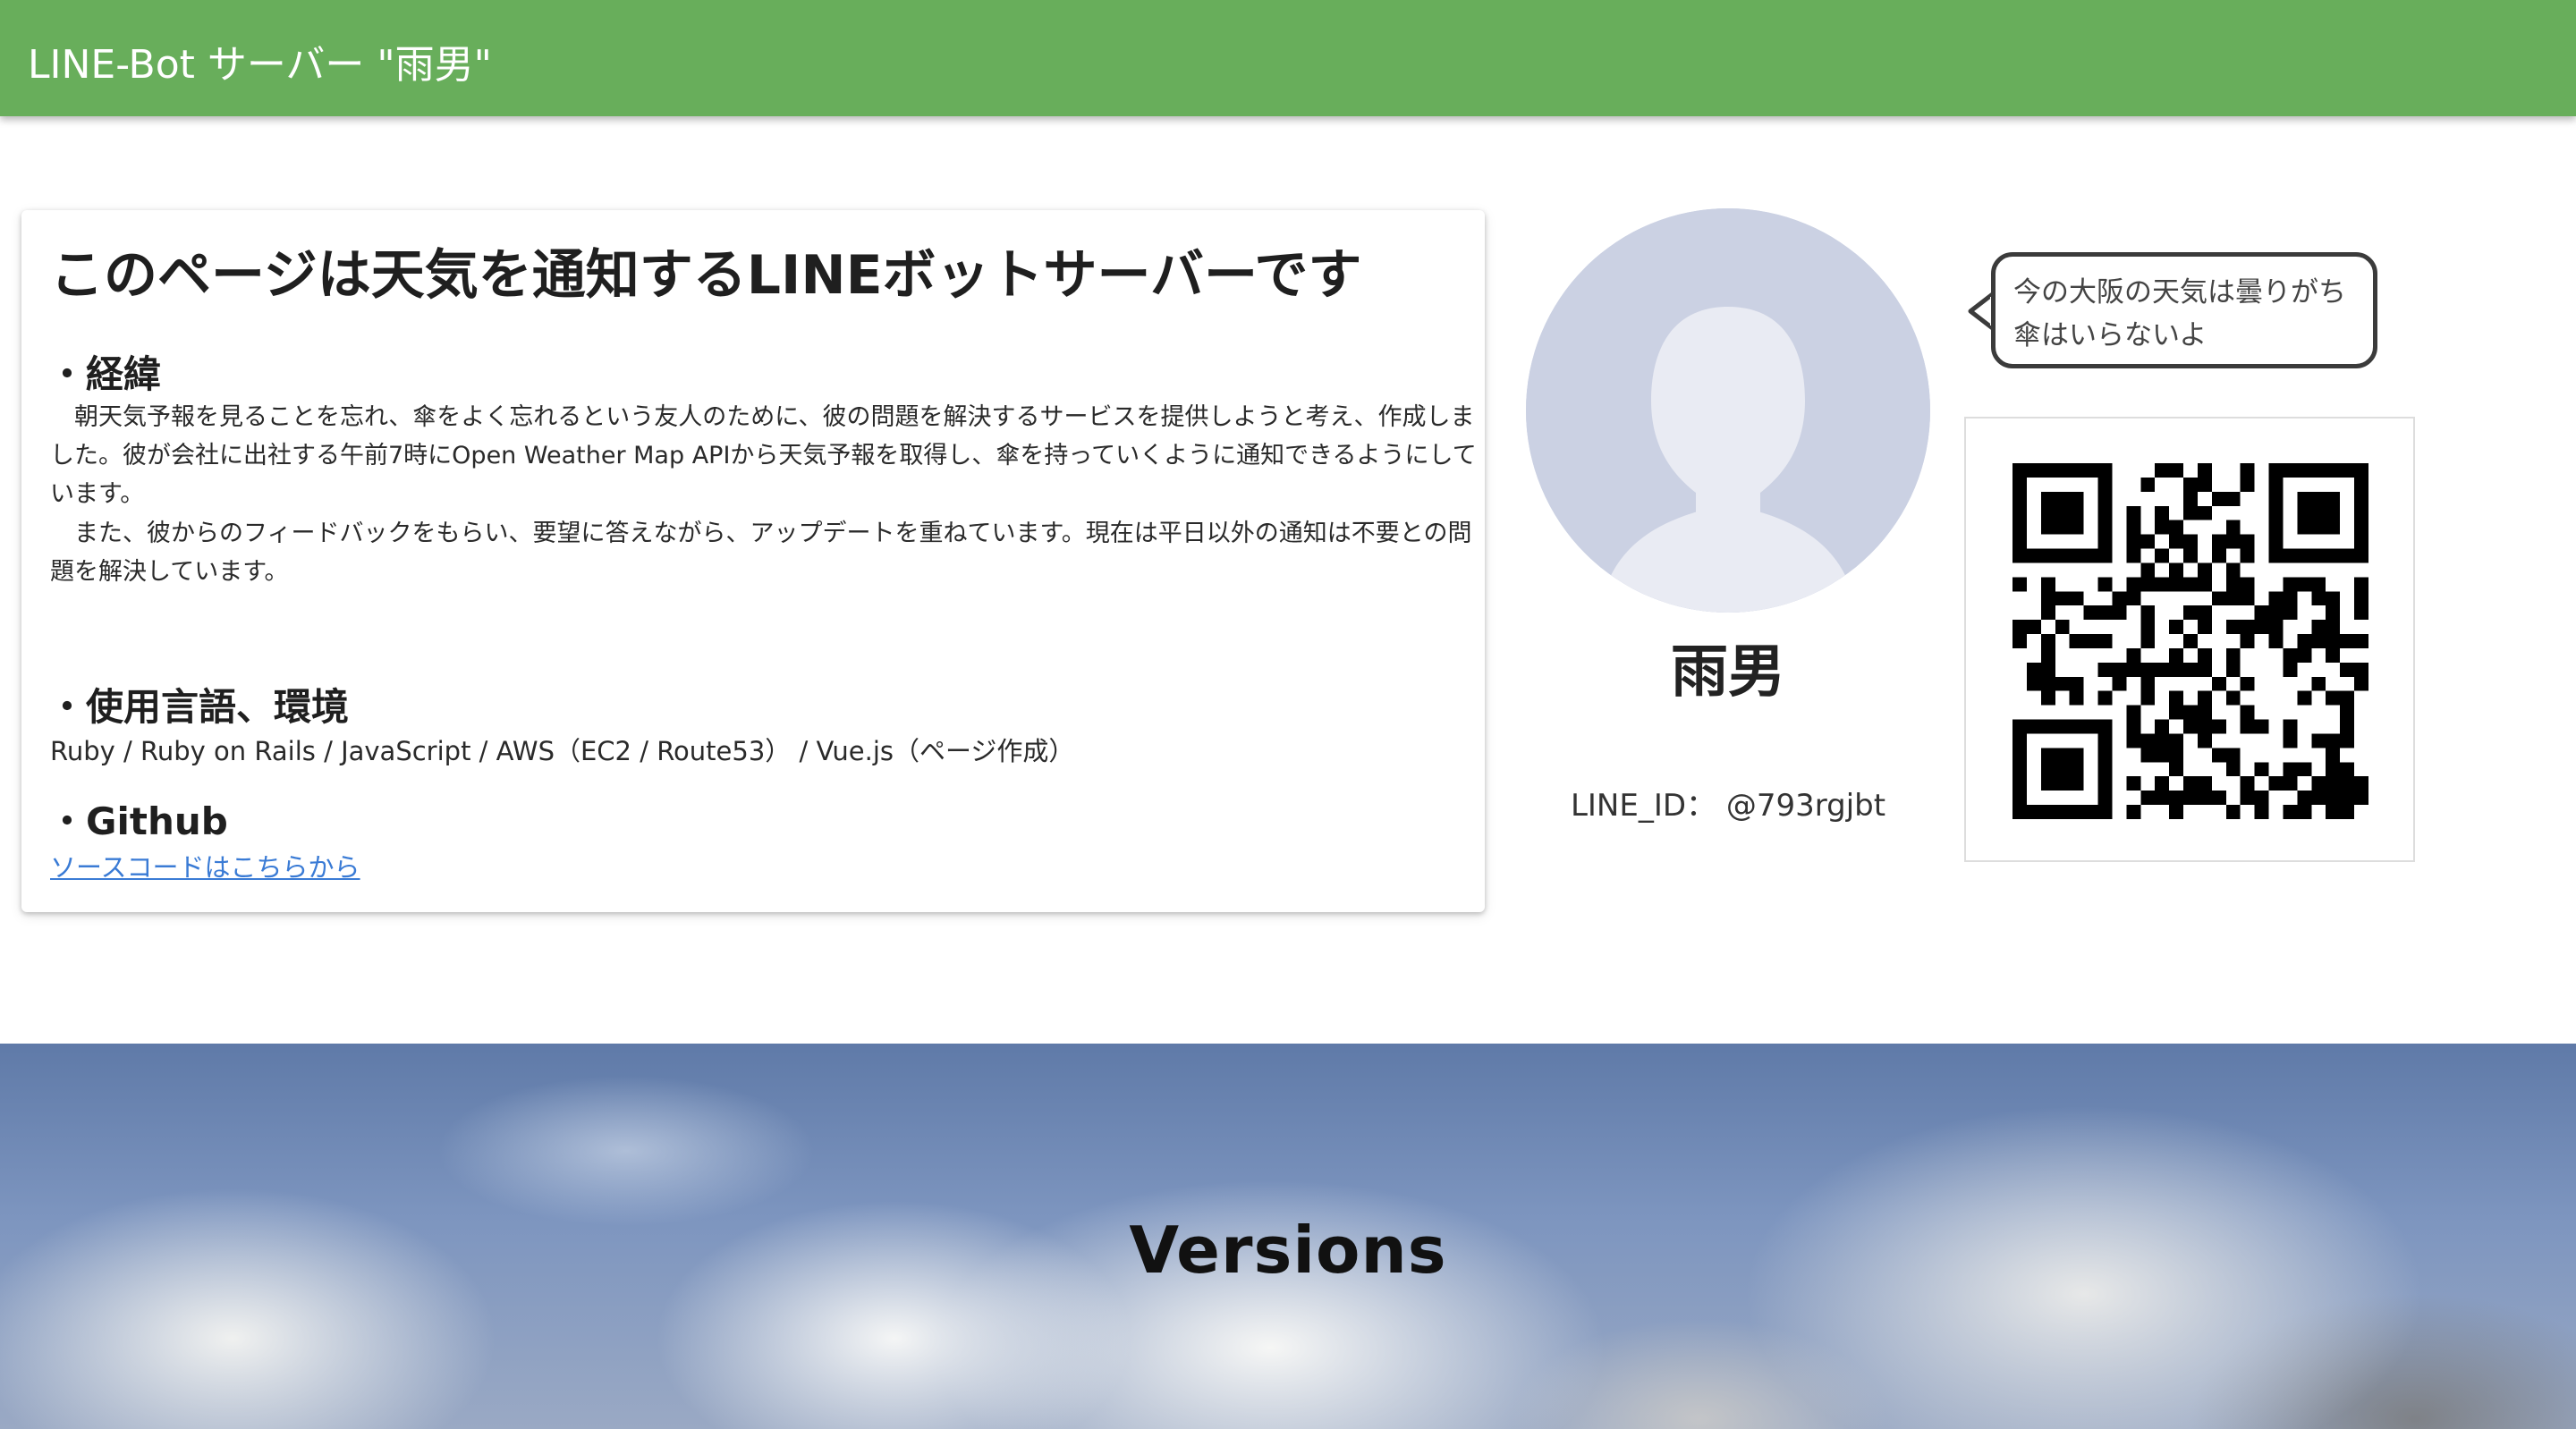 The height and width of the screenshot is (1429, 2576). Describe the element at coordinates (205, 865) in the screenshot. I see `source-code-link: ソースコードはこちらから` at that location.